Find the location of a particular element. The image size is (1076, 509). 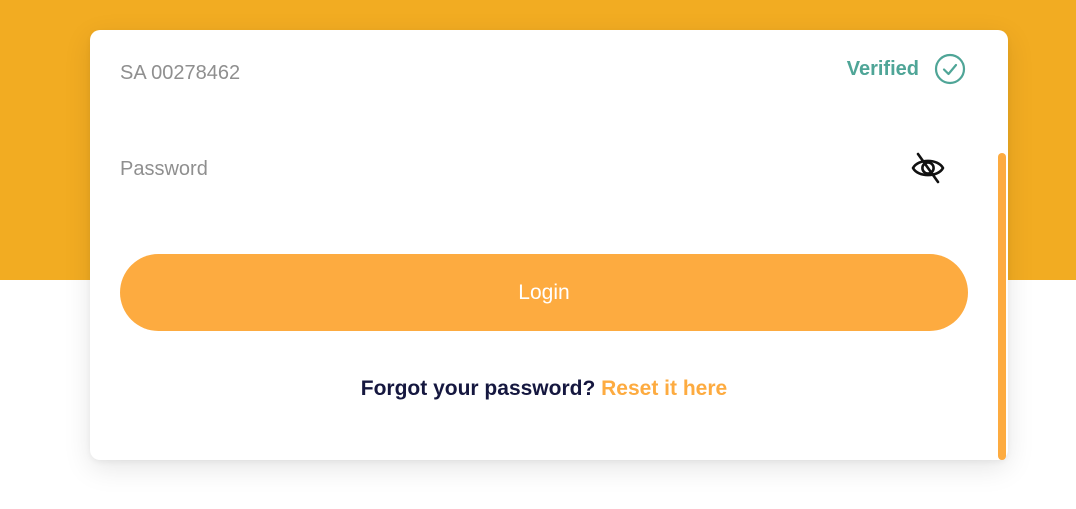

verified-label: Verified is located at coordinates (882, 68).